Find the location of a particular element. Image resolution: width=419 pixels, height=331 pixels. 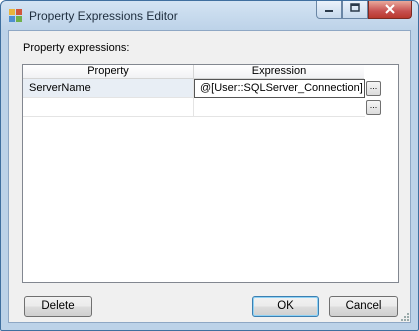

close-icon is located at coordinates (390, 9).